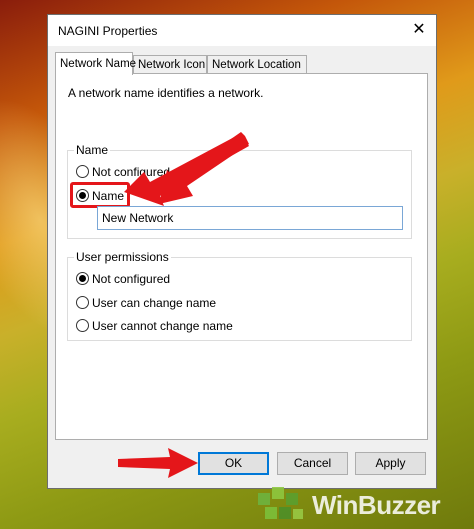 This screenshot has width=474, height=529. Describe the element at coordinates (239, 191) in the screenshot. I see `name-group: Name Not configured Name New Network` at that location.